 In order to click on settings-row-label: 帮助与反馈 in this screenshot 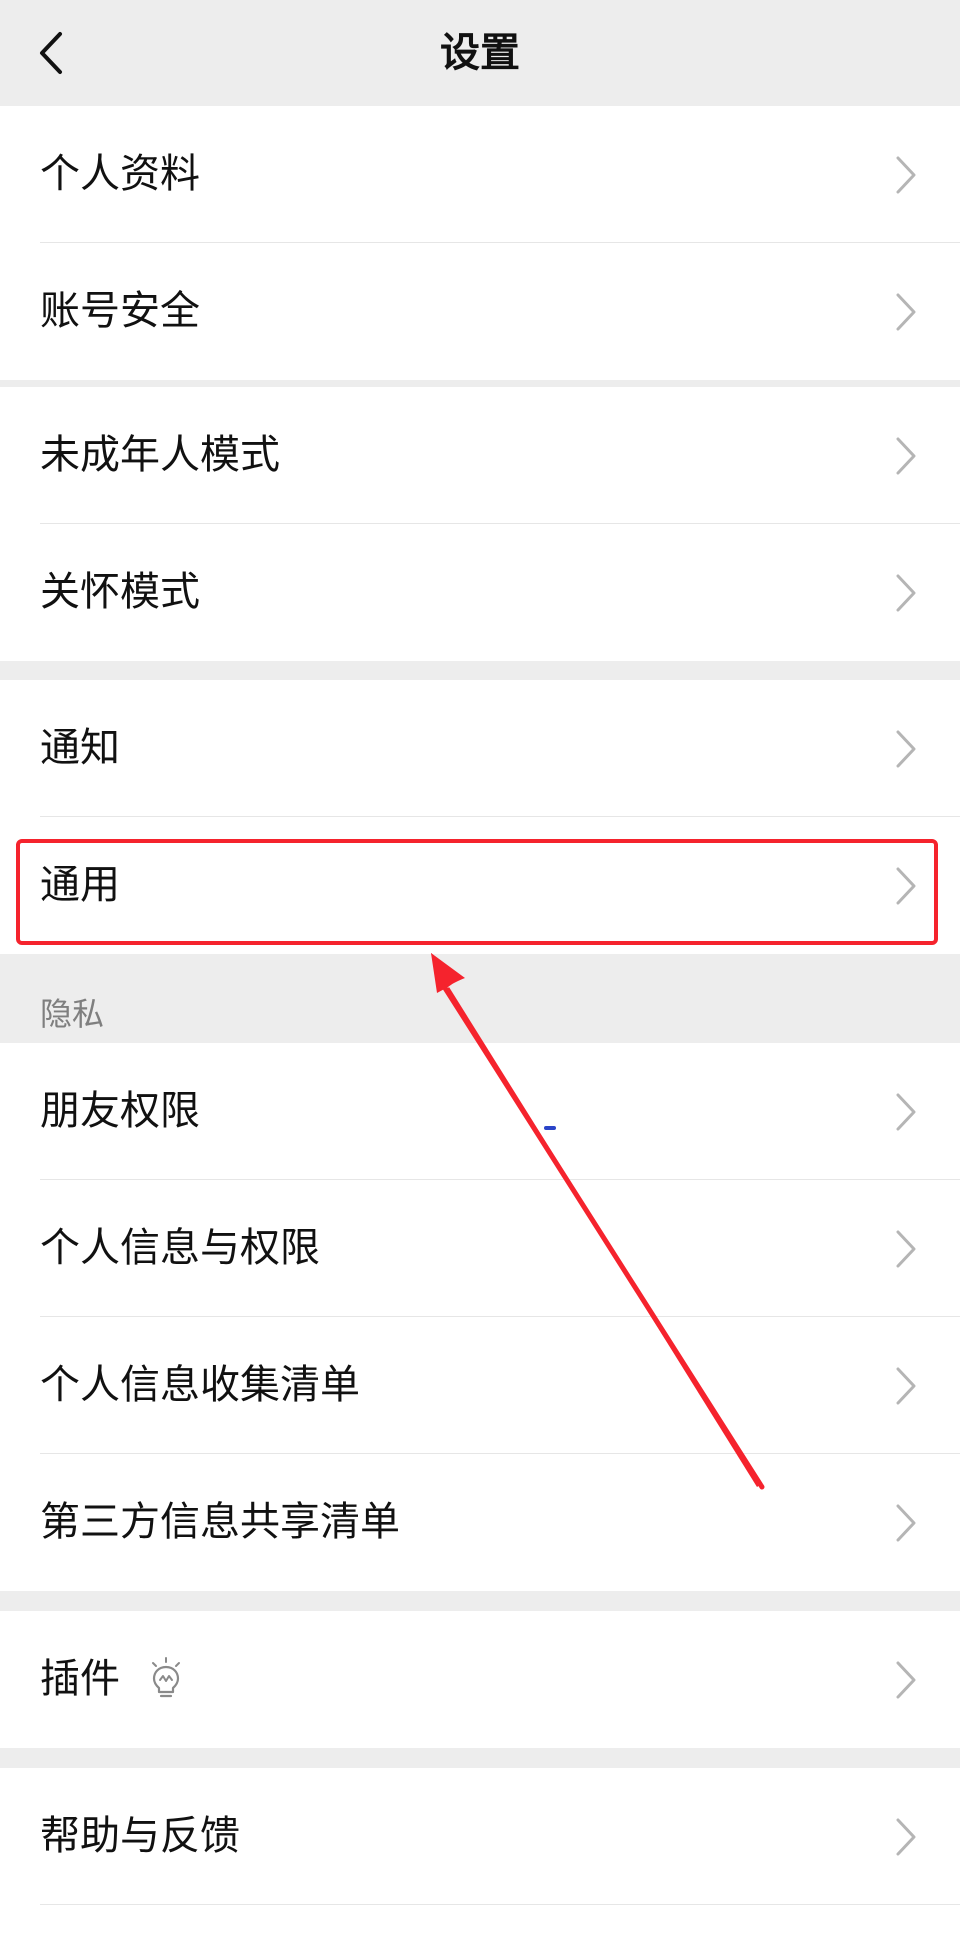, I will do `click(140, 1836)`.